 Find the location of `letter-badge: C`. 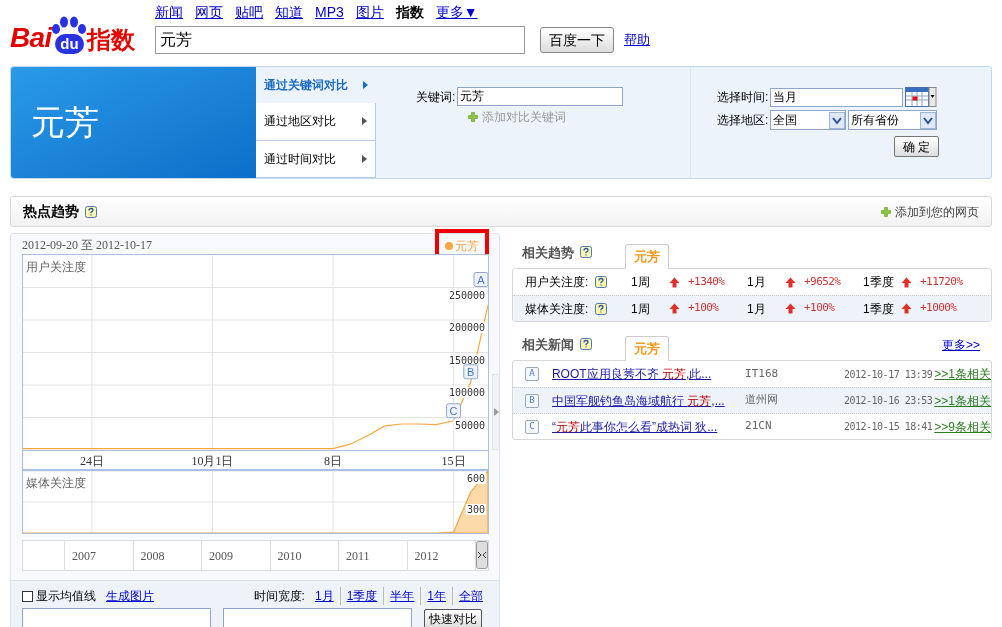

letter-badge: C is located at coordinates (532, 426).